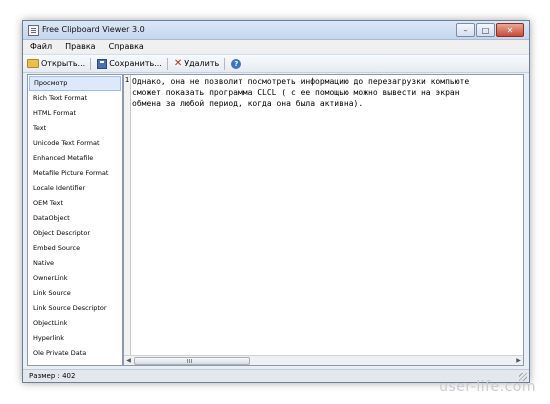  Describe the element at coordinates (487, 387) in the screenshot. I see `watermark: user-life.com` at that location.